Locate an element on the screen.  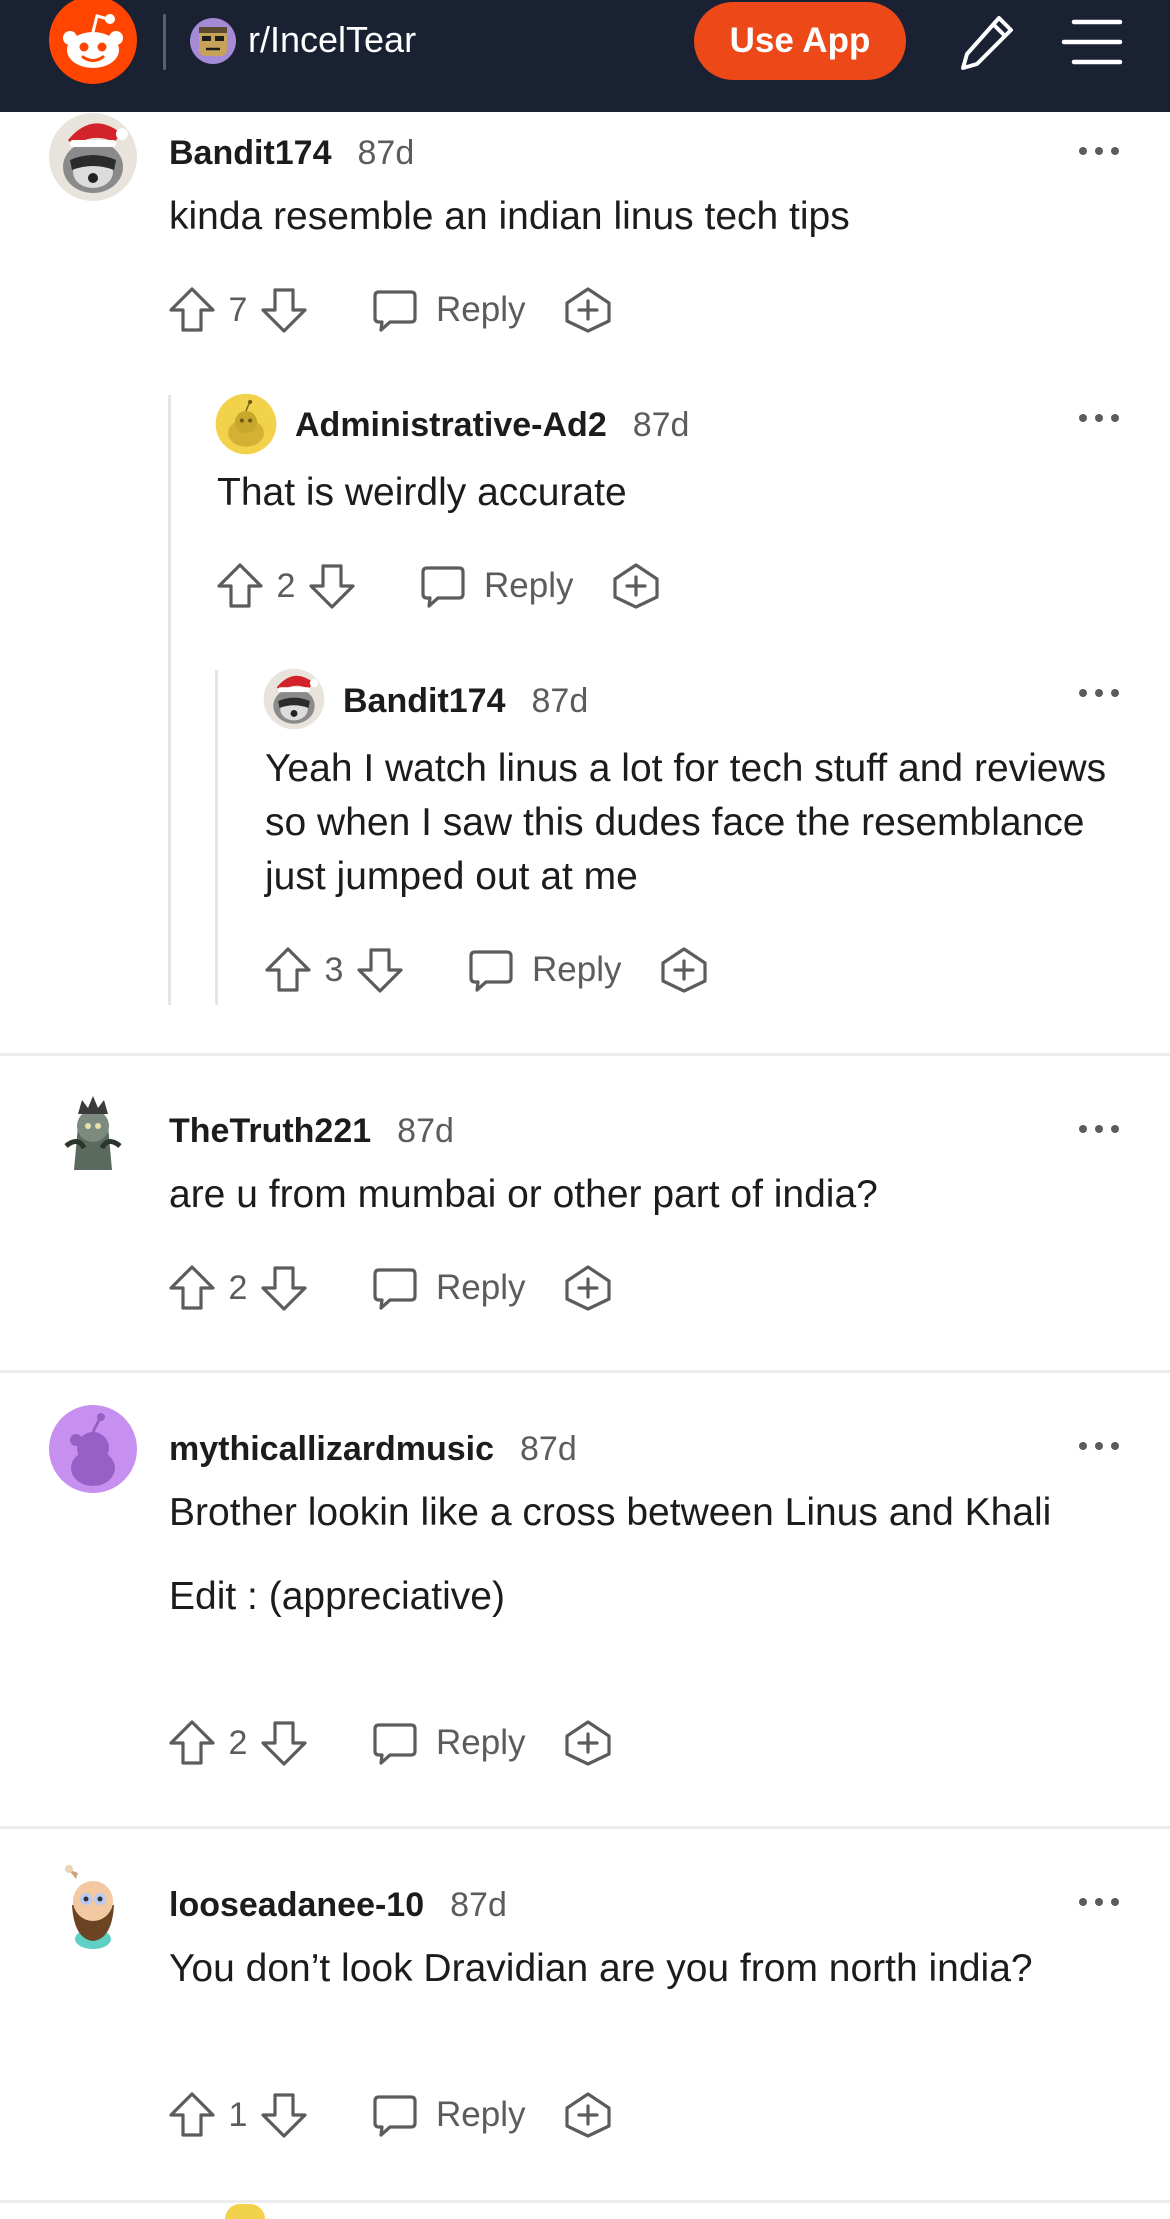
comment-actions: 3 Reply is located at coordinates (485, 970).